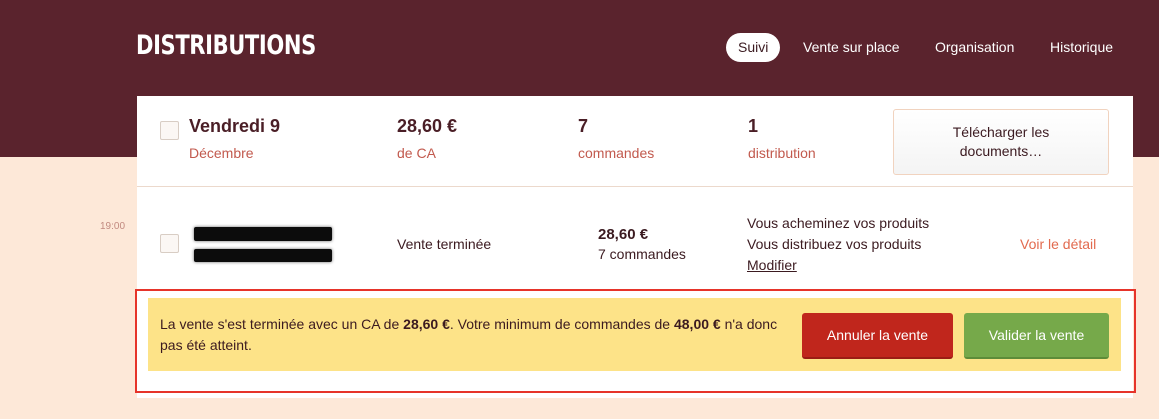 The height and width of the screenshot is (419, 1159). I want to click on sale-amount: 28,60 €, so click(623, 234).